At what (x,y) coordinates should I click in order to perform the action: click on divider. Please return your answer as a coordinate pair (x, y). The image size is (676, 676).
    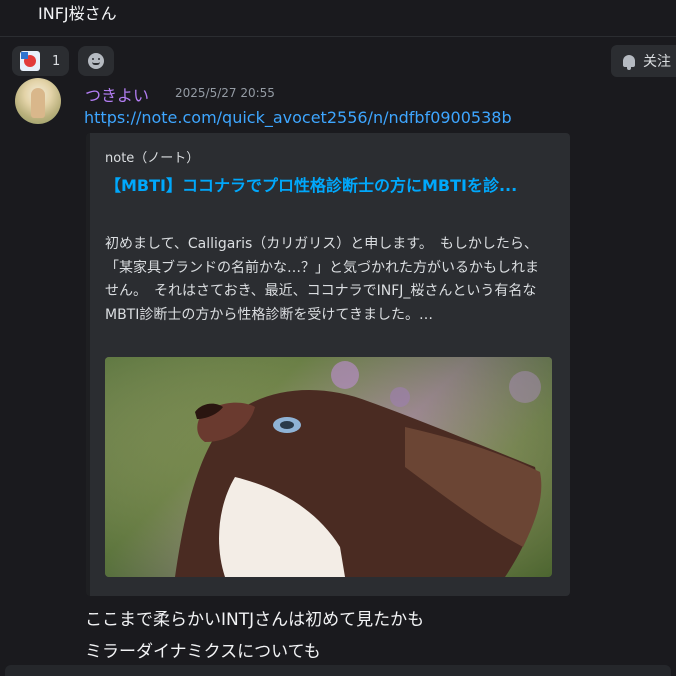
    Looking at the image, I should click on (338, 36).